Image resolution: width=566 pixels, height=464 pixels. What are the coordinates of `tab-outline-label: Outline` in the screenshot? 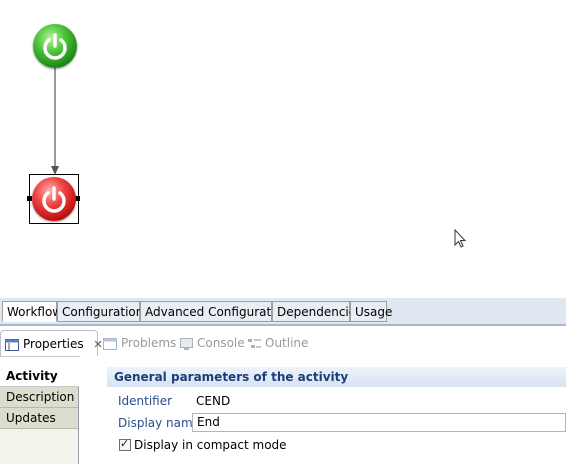 It's located at (287, 343).